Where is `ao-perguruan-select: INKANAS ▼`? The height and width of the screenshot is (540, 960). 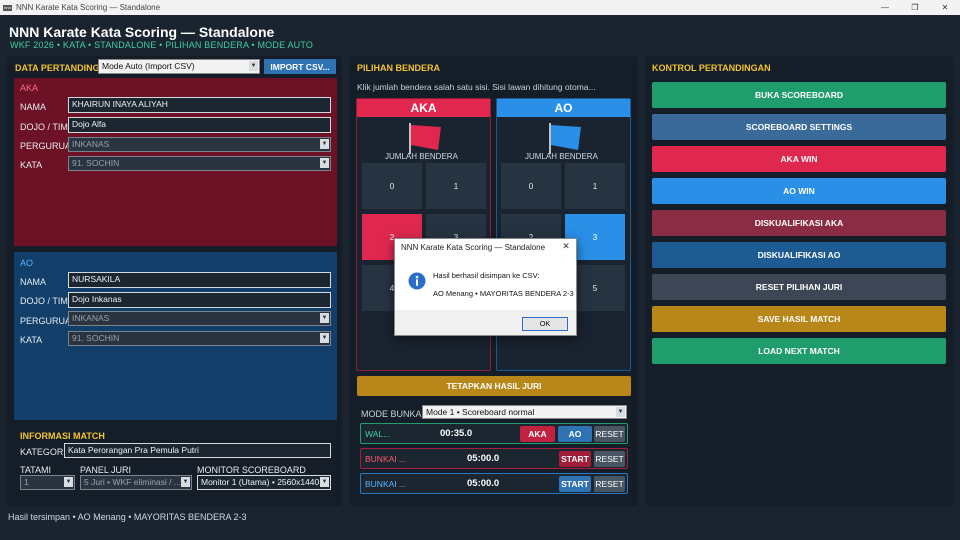
ao-perguruan-select: INKANAS ▼ is located at coordinates (199, 318).